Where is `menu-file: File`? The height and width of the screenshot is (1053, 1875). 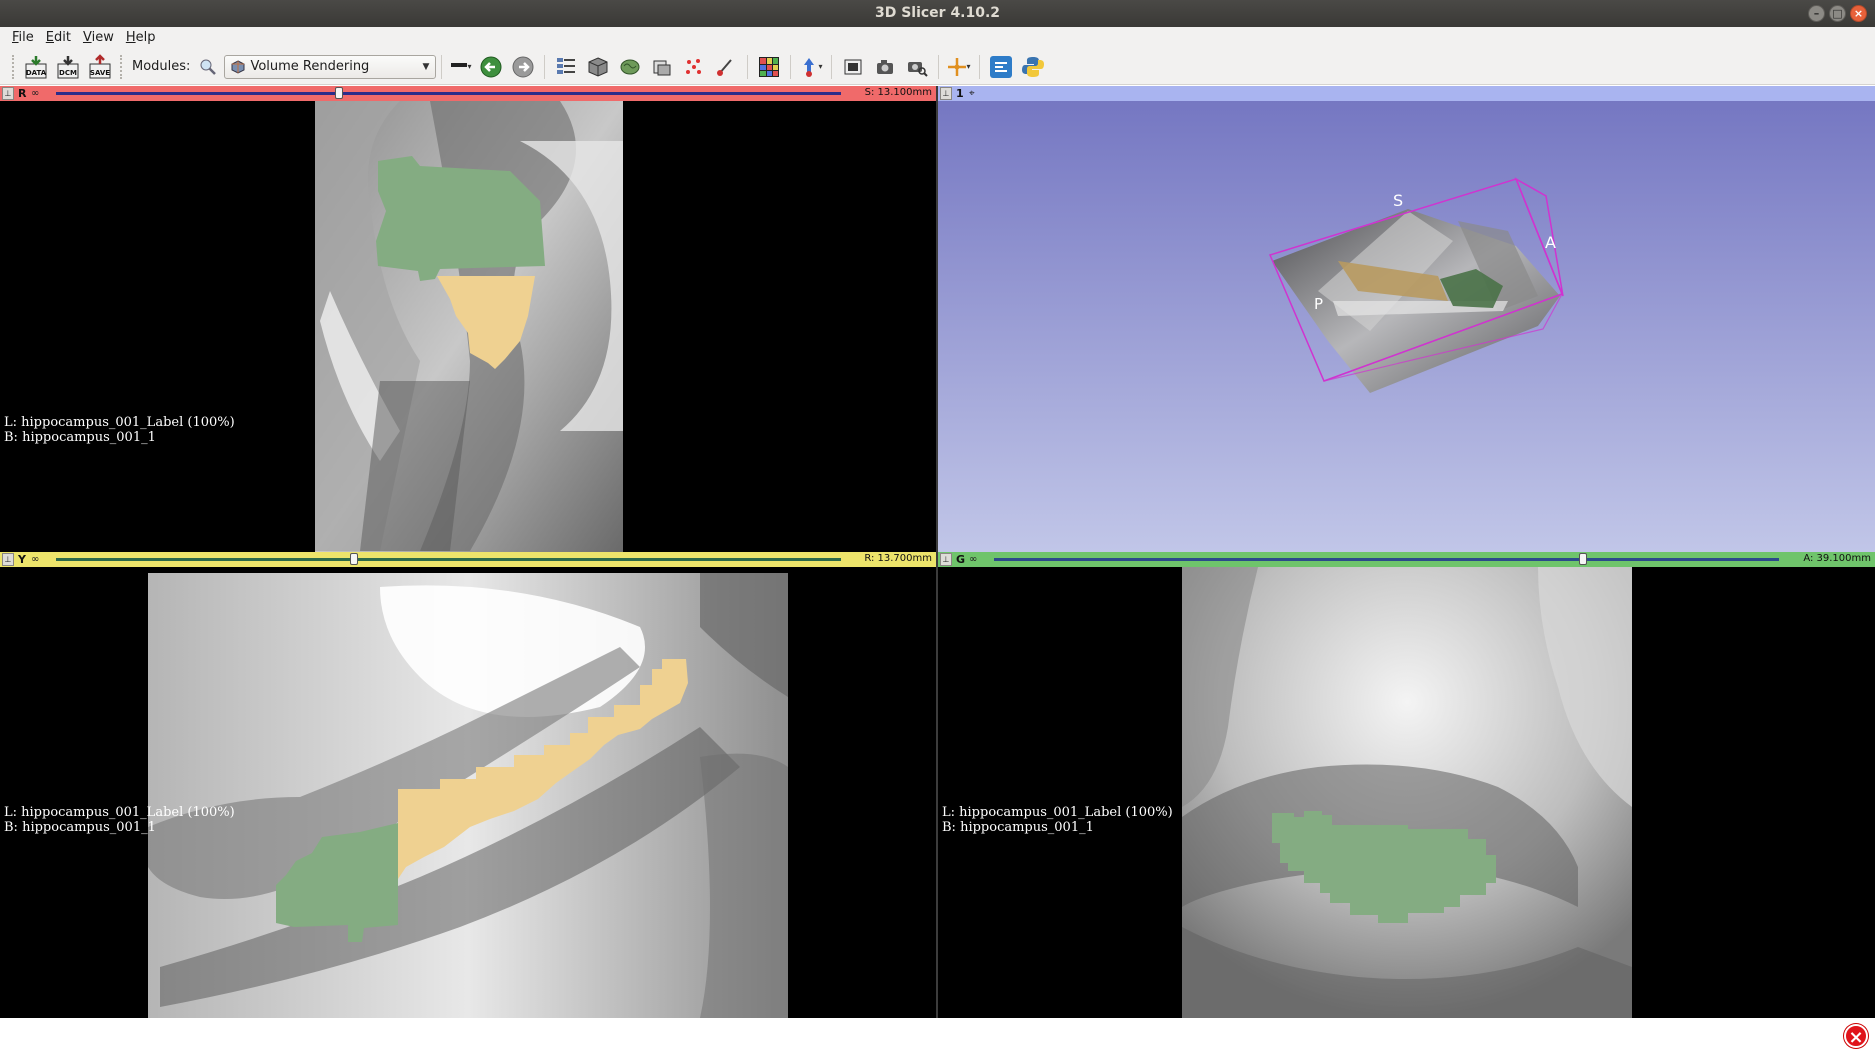
menu-file: File is located at coordinates (23, 38).